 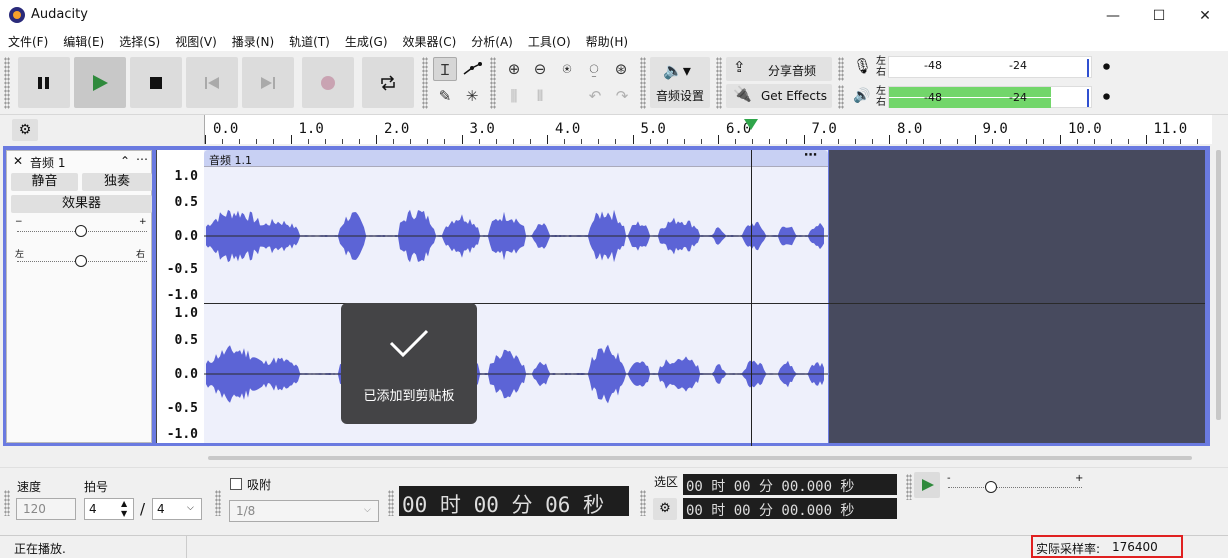 I want to click on menu-generate: 生成(G), so click(x=366, y=41).